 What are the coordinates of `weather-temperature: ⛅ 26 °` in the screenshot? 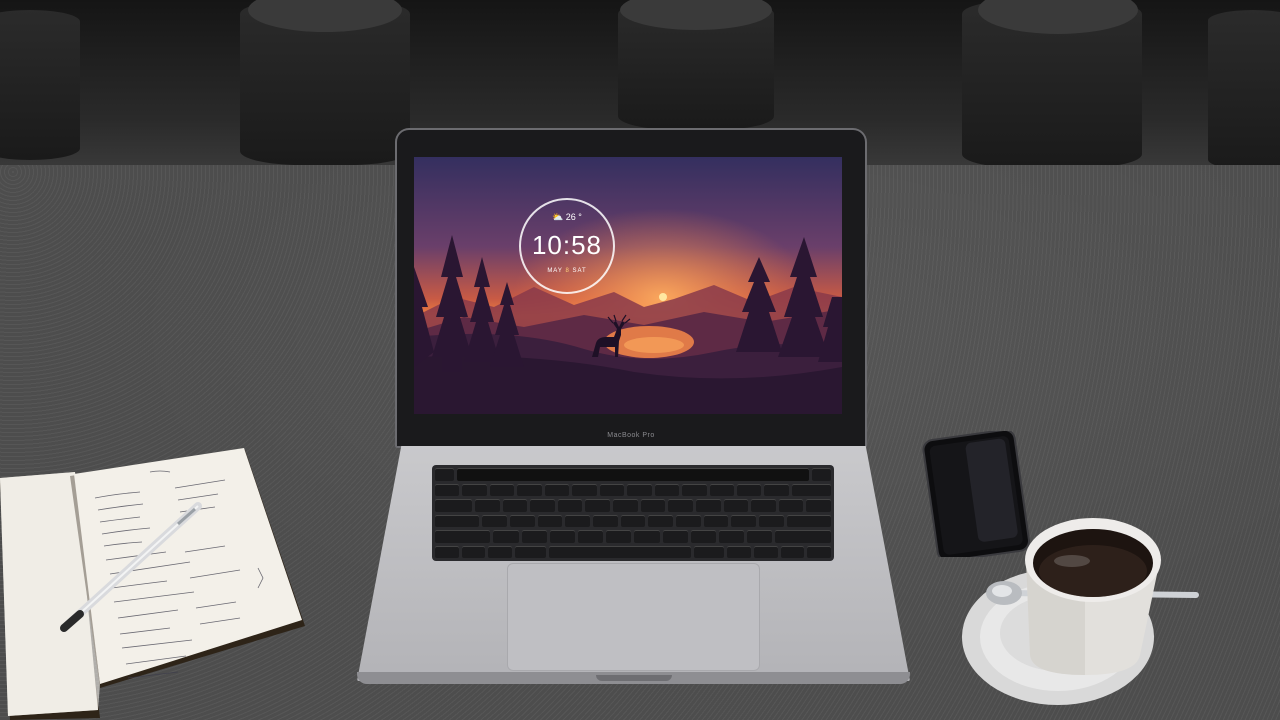 It's located at (567, 217).